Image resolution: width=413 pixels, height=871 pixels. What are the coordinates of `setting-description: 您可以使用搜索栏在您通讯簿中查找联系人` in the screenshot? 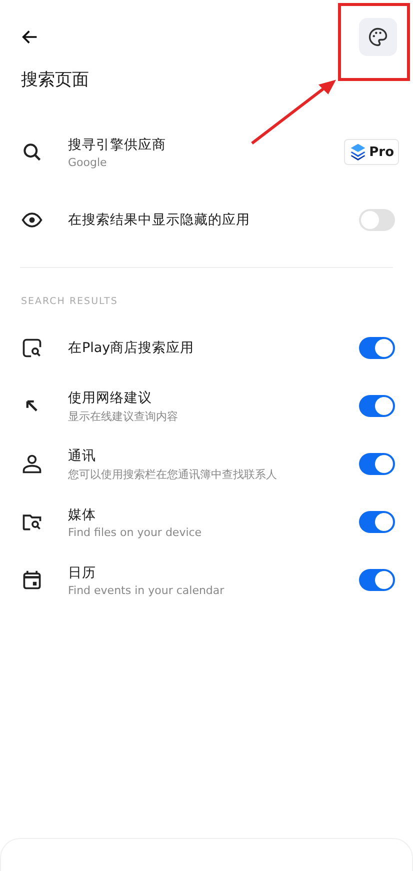 It's located at (173, 474).